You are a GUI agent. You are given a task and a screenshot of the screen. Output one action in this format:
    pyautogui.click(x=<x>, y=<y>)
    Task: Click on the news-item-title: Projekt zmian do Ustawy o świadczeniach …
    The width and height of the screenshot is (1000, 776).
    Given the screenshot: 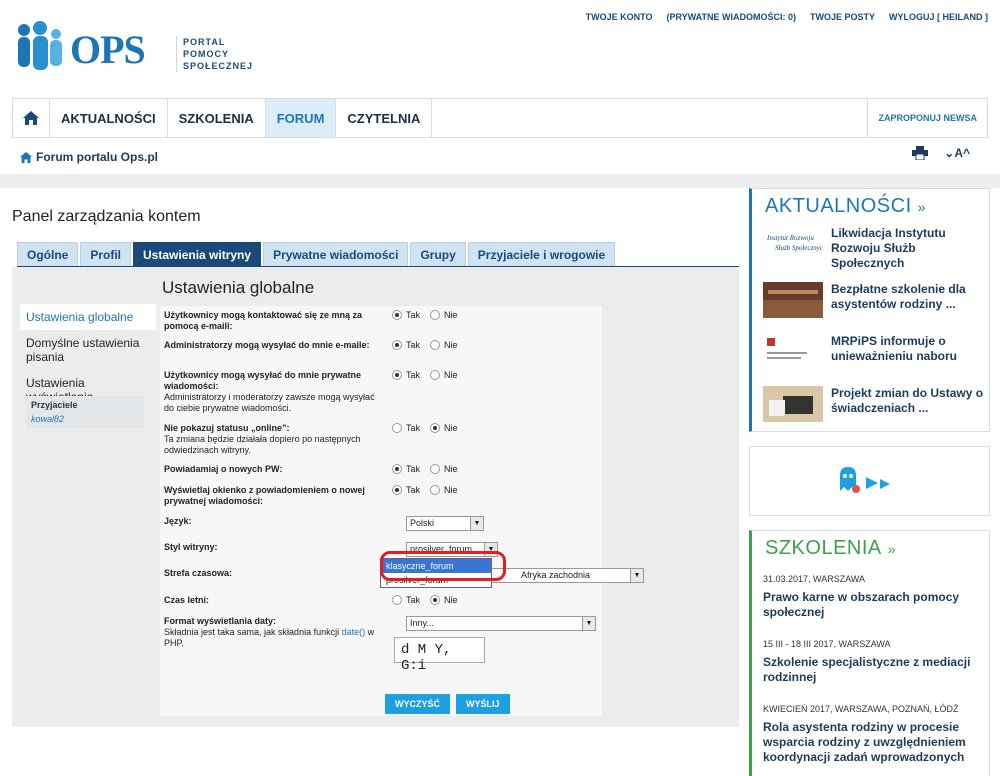 What is the action you would take?
    pyautogui.click(x=907, y=400)
    